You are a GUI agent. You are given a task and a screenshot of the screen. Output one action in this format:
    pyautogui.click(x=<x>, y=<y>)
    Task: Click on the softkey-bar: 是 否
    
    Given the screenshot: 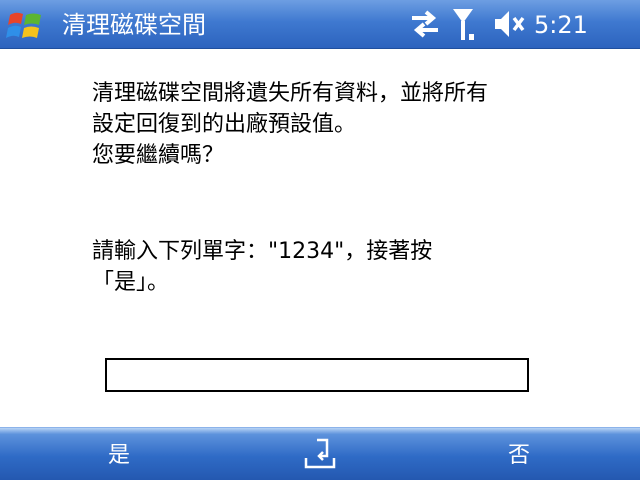 What is the action you would take?
    pyautogui.click(x=320, y=453)
    